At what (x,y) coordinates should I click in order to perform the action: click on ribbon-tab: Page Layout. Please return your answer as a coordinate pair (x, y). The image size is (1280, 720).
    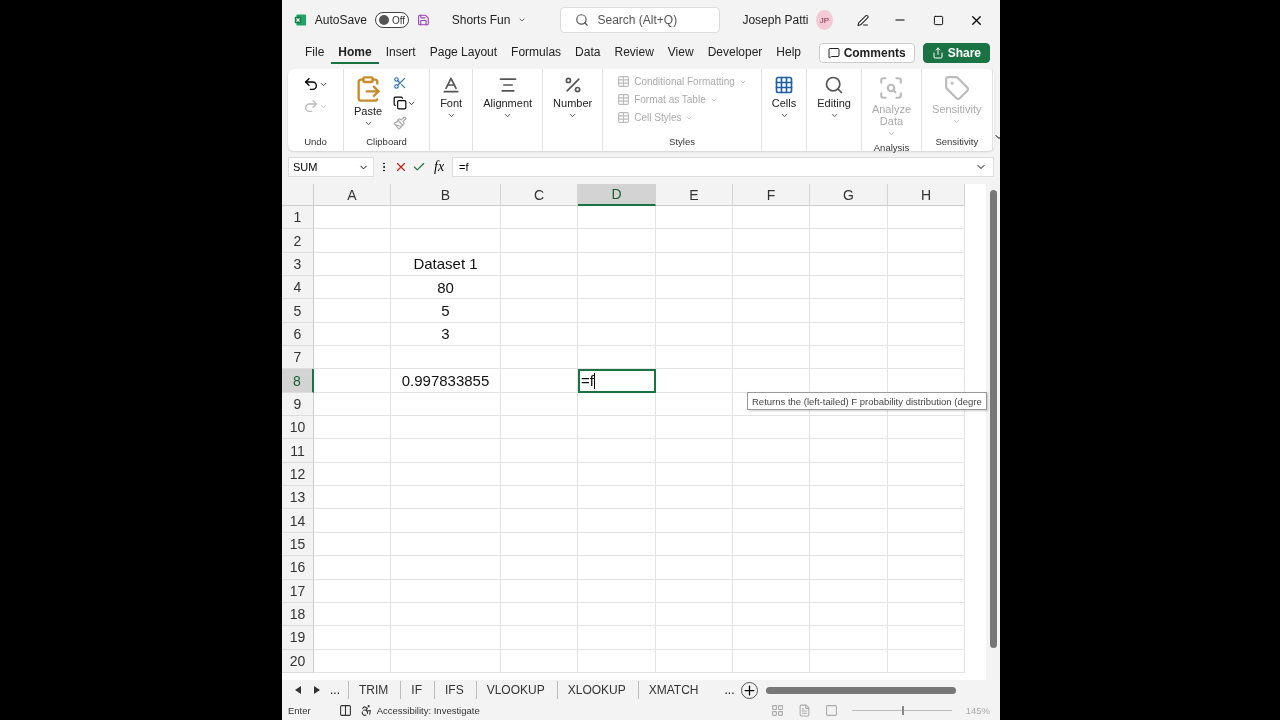
    Looking at the image, I should click on (463, 53).